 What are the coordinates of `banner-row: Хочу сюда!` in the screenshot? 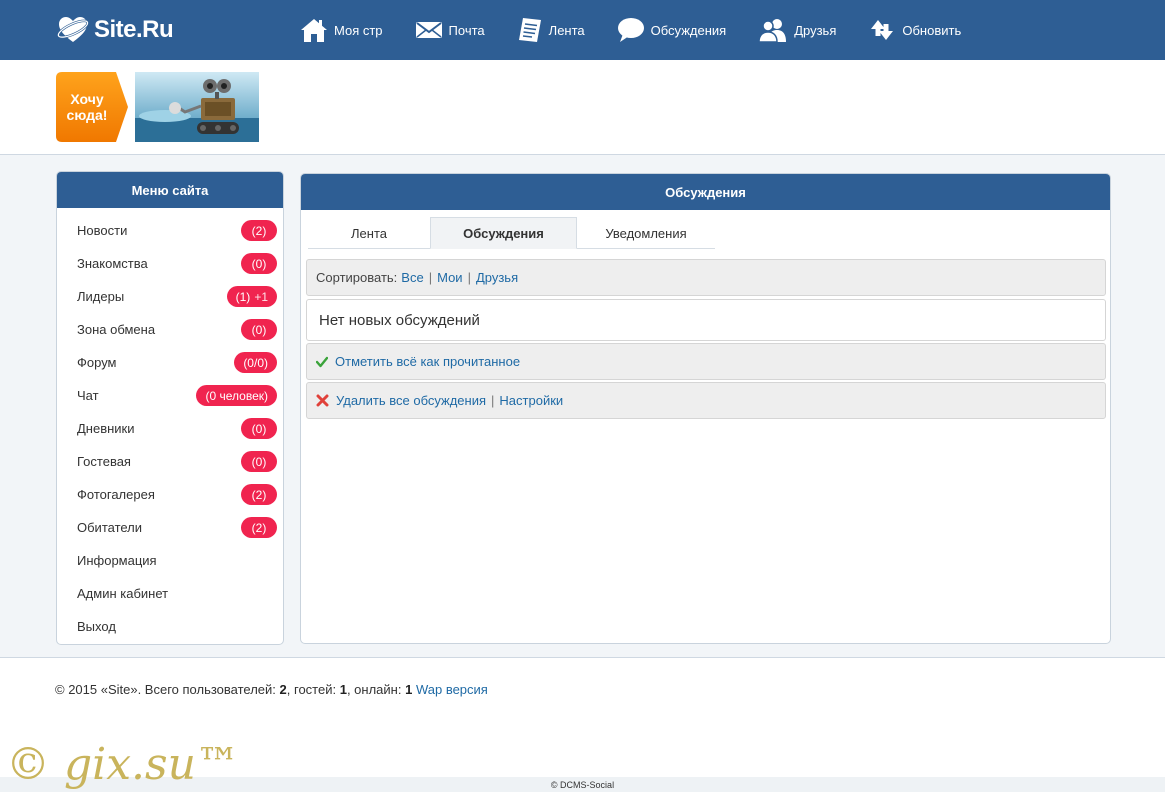 It's located at (582, 107).